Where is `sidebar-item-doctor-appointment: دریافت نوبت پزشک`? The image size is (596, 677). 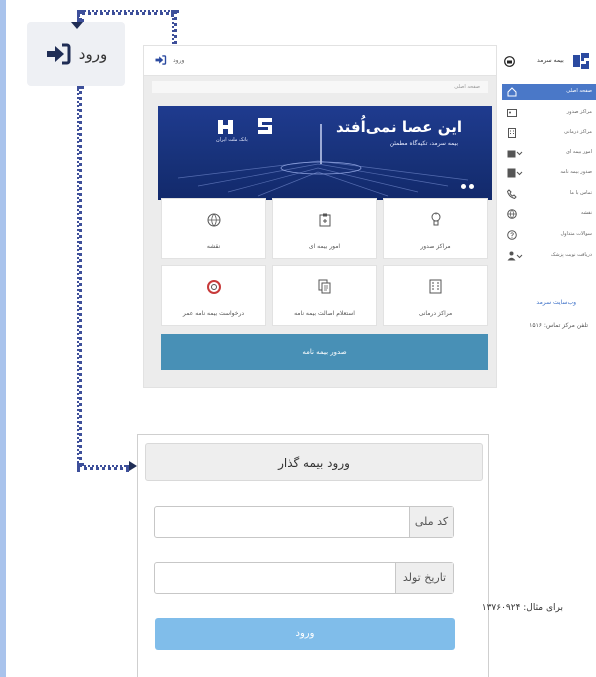 sidebar-item-doctor-appointment: دریافت نوبت پزشک is located at coordinates (549, 256).